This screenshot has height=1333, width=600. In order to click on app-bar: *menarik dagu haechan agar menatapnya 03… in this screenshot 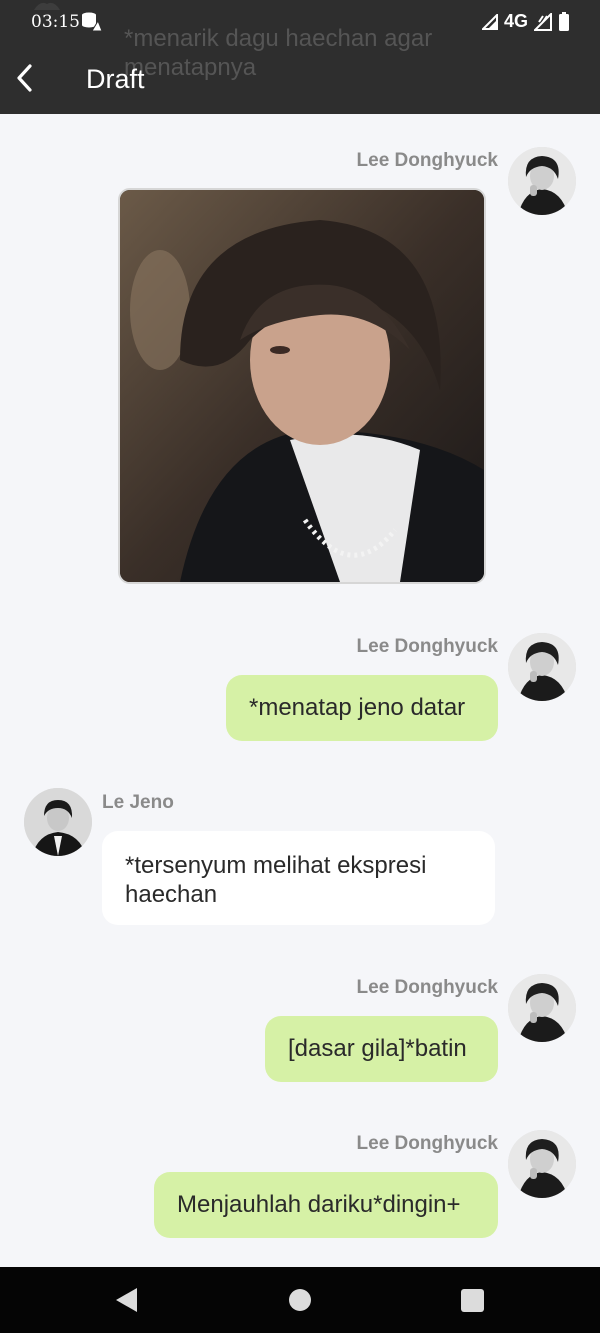, I will do `click(300, 57)`.